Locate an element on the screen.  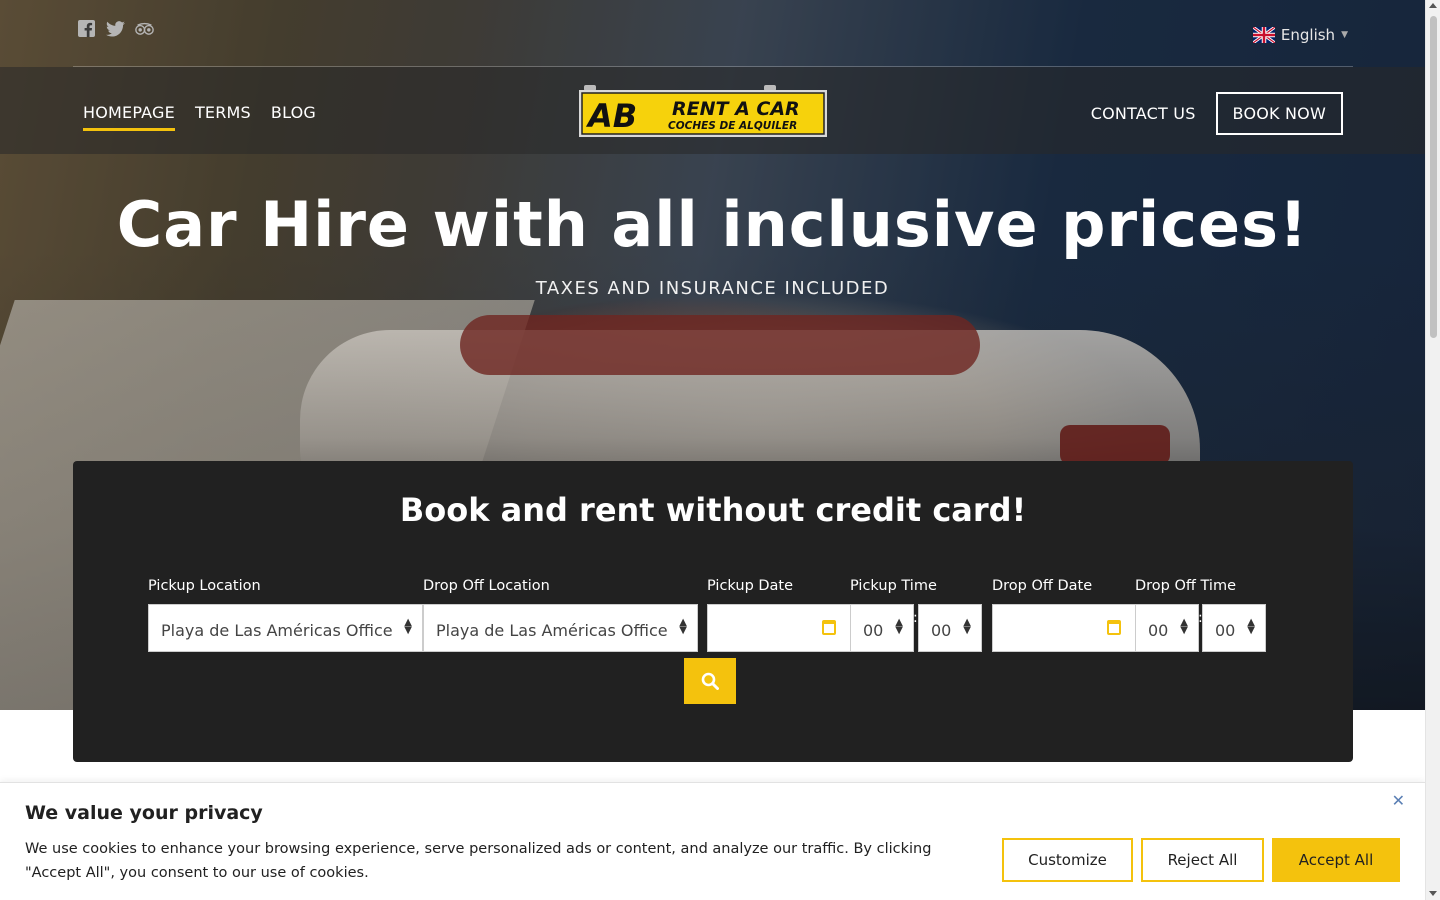
scroll-up-arrow-icon is located at coordinates (1433, 5).